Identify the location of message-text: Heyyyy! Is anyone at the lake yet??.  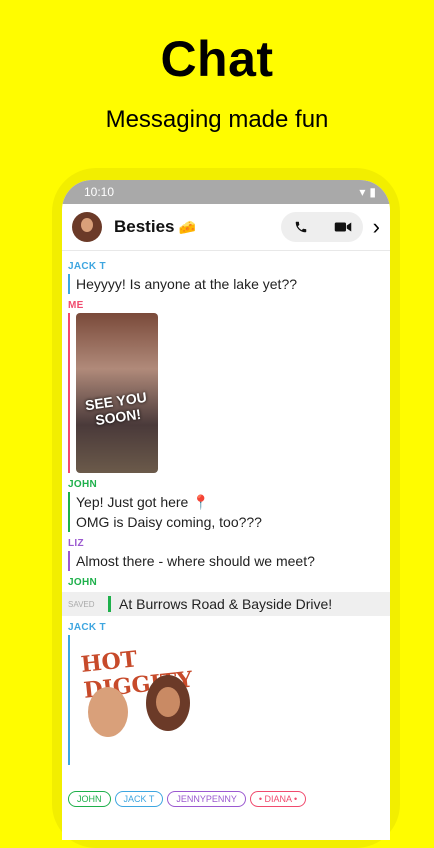
(226, 284).